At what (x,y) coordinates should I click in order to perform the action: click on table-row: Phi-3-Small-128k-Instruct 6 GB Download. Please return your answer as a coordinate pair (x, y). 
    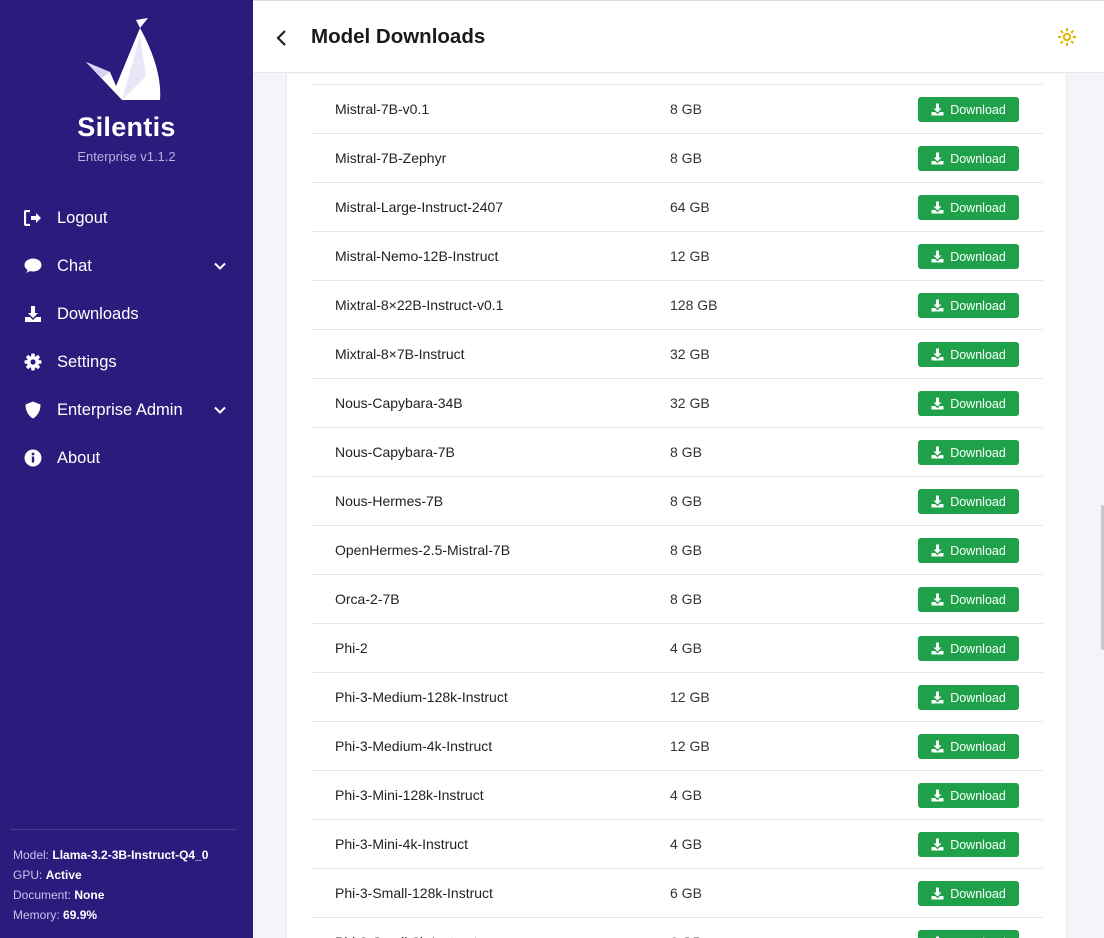
    Looking at the image, I should click on (677, 892).